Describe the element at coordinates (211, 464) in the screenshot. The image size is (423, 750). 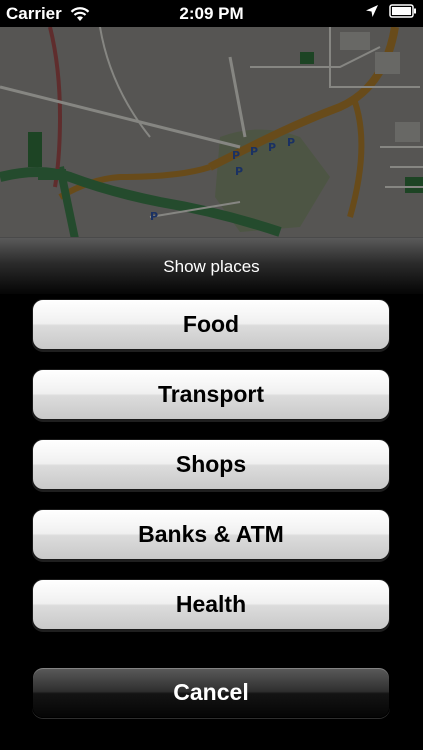
I see `shops-button: Shops` at that location.